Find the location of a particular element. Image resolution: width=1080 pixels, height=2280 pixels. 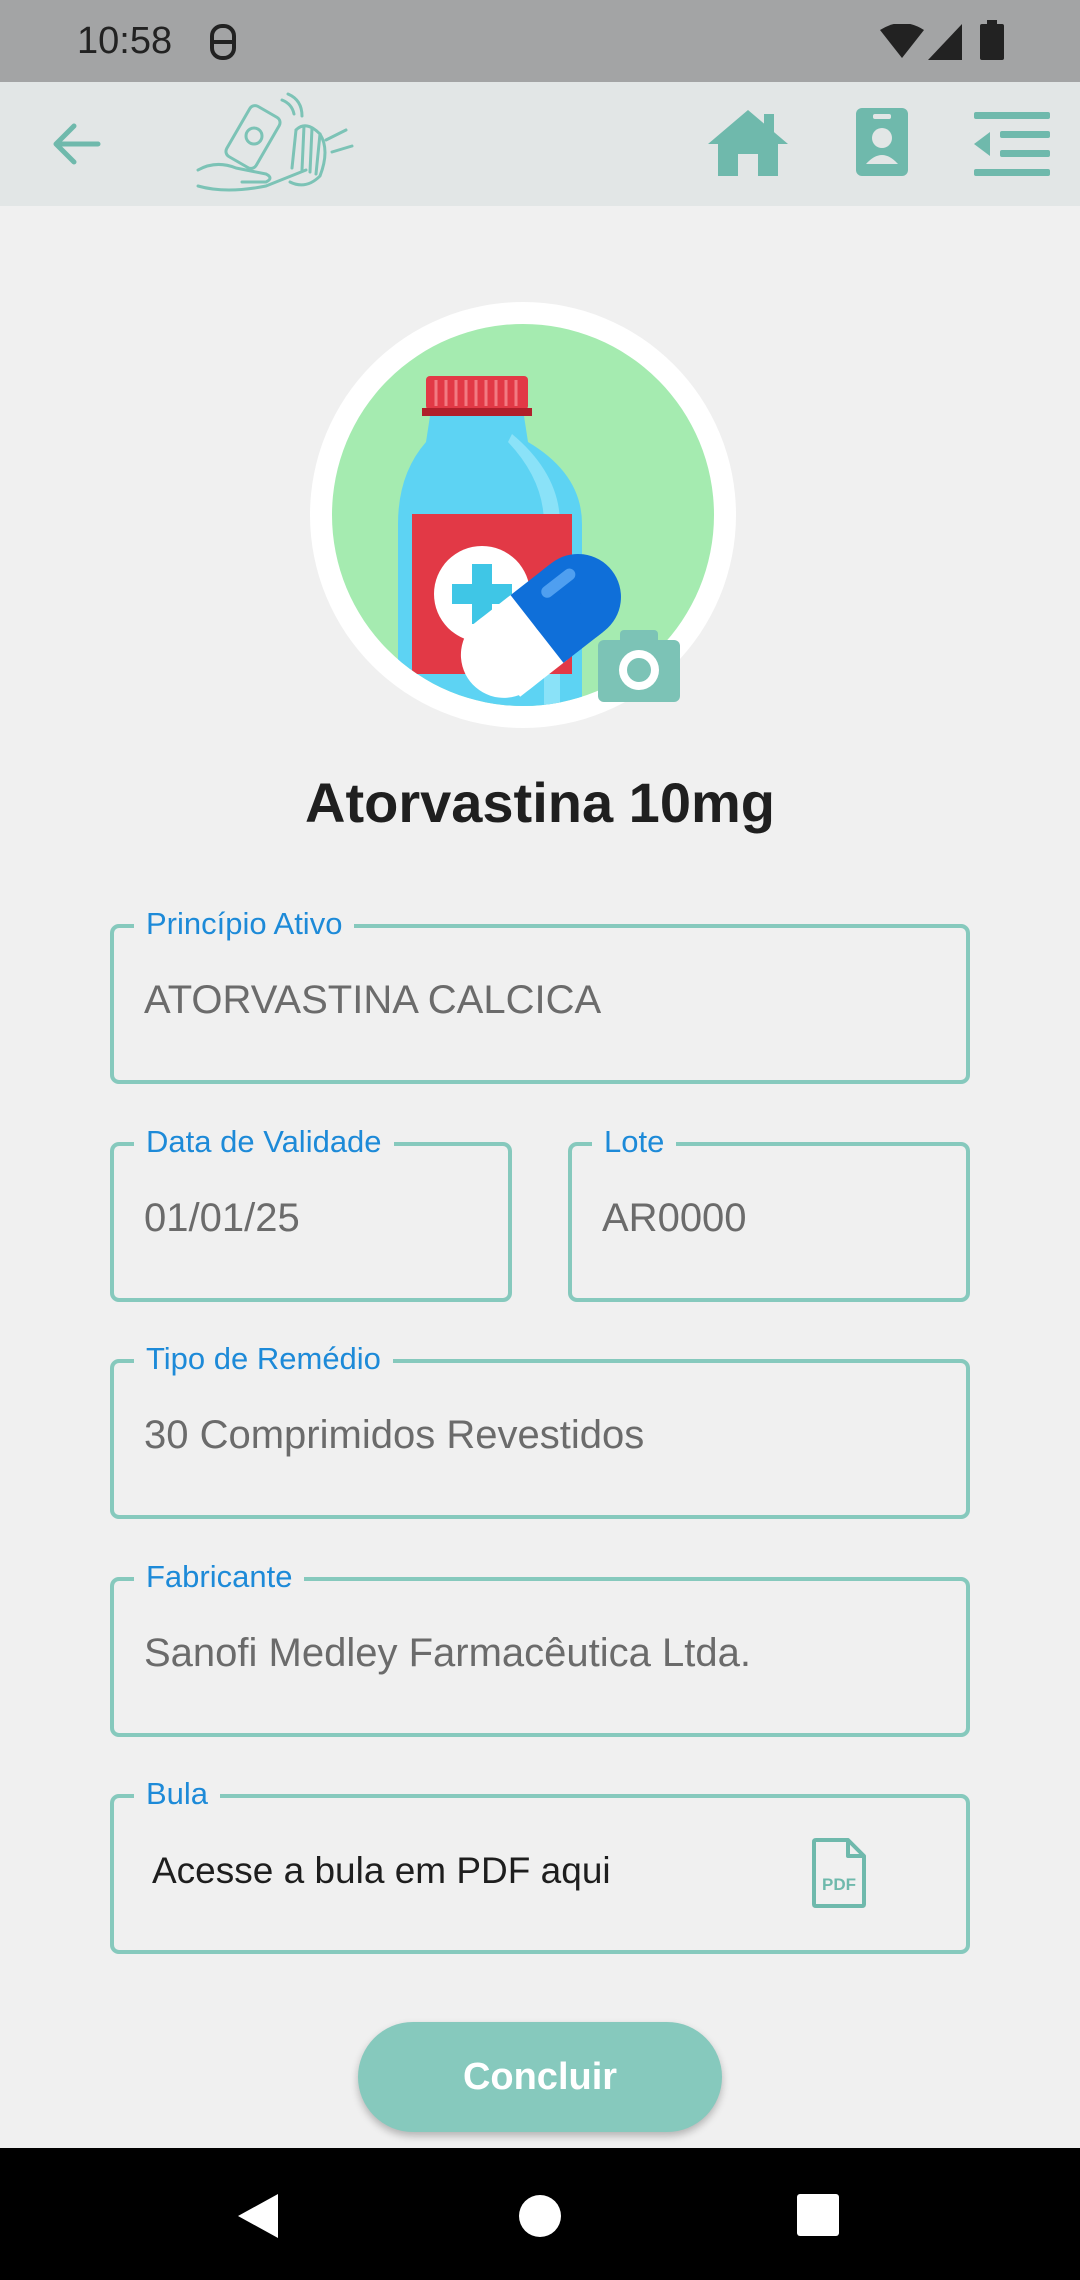

pdf-file-icon: PDF is located at coordinates (839, 1875).